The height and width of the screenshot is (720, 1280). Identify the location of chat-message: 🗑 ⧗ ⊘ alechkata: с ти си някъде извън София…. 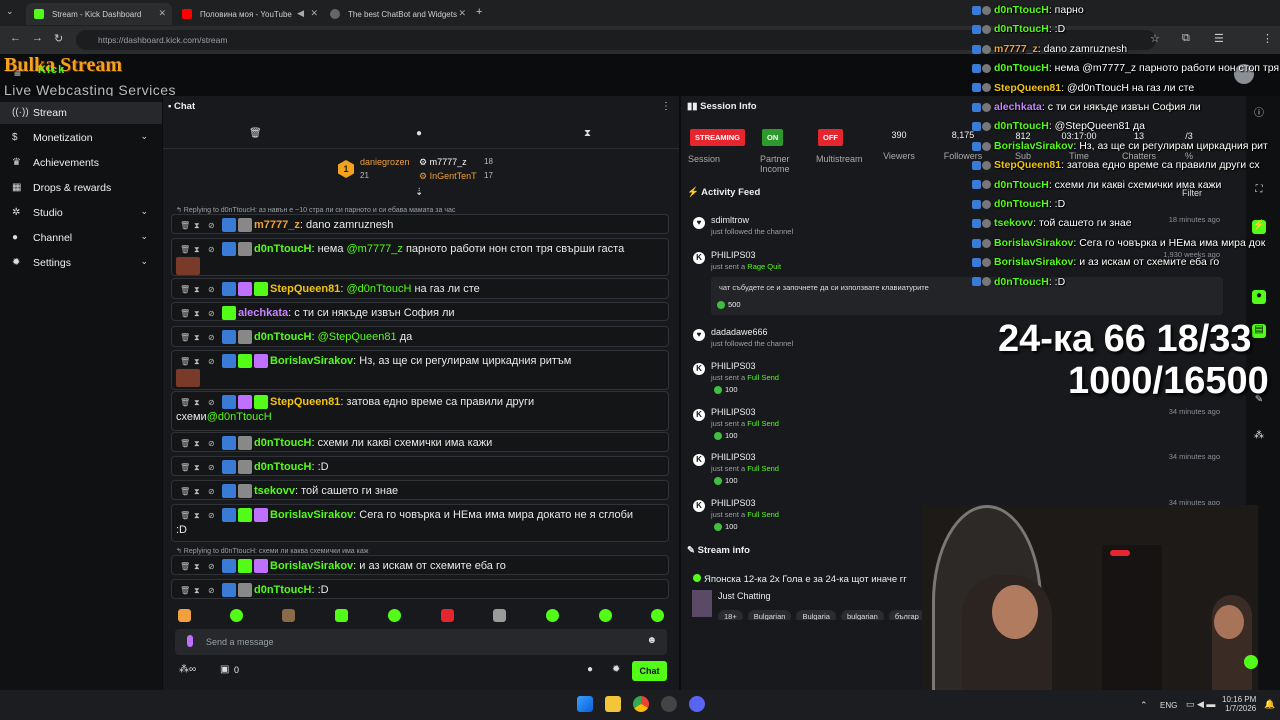
(420, 311).